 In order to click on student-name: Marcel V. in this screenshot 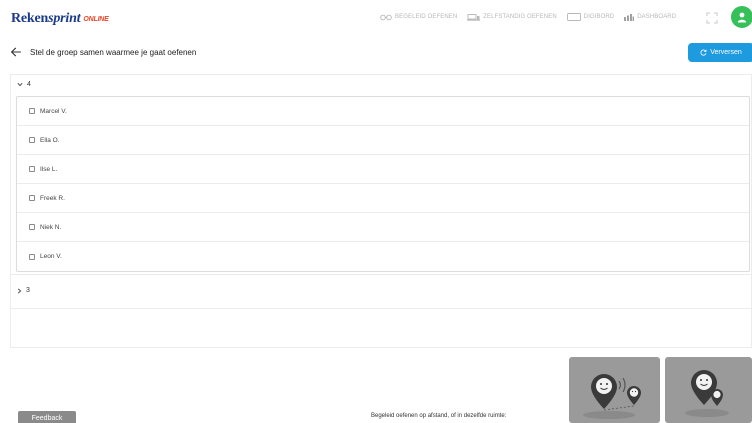, I will do `click(53, 111)`.